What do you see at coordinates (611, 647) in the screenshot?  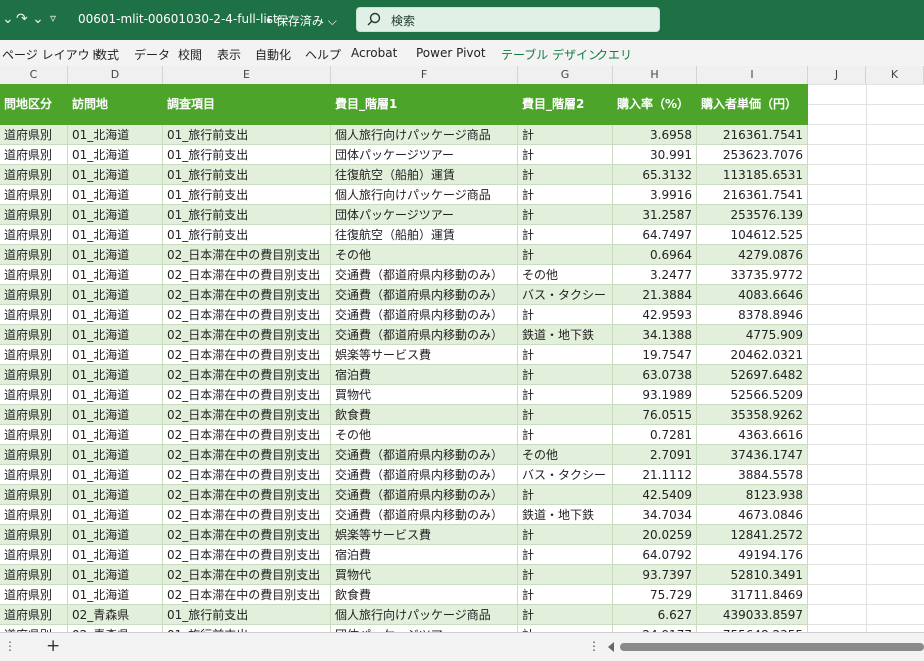 I see `scroll-left-icon` at bounding box center [611, 647].